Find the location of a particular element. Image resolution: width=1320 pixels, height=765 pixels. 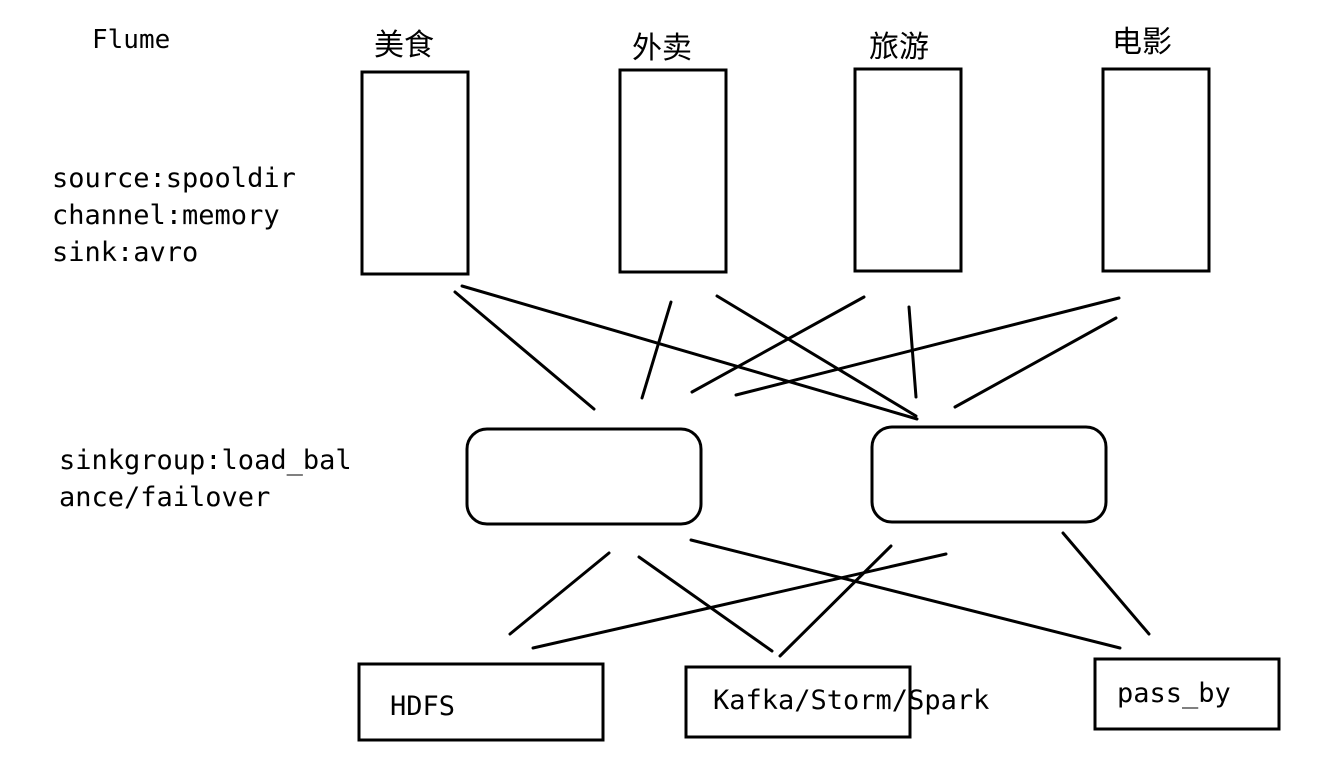

sinkgroup-line-2: ance/failover is located at coordinates (164, 497).